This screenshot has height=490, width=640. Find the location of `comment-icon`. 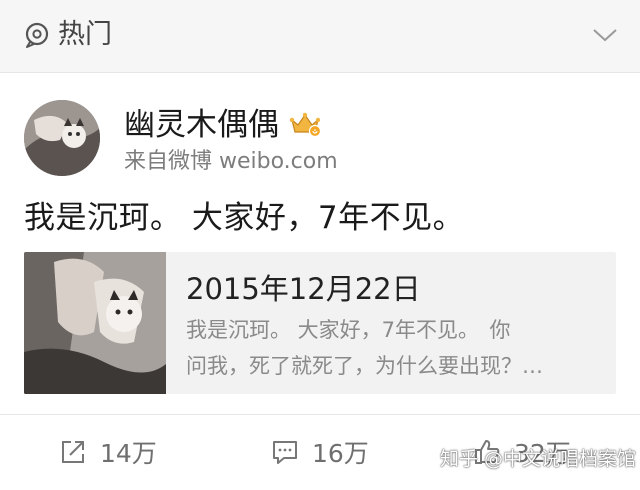

comment-icon is located at coordinates (285, 452).